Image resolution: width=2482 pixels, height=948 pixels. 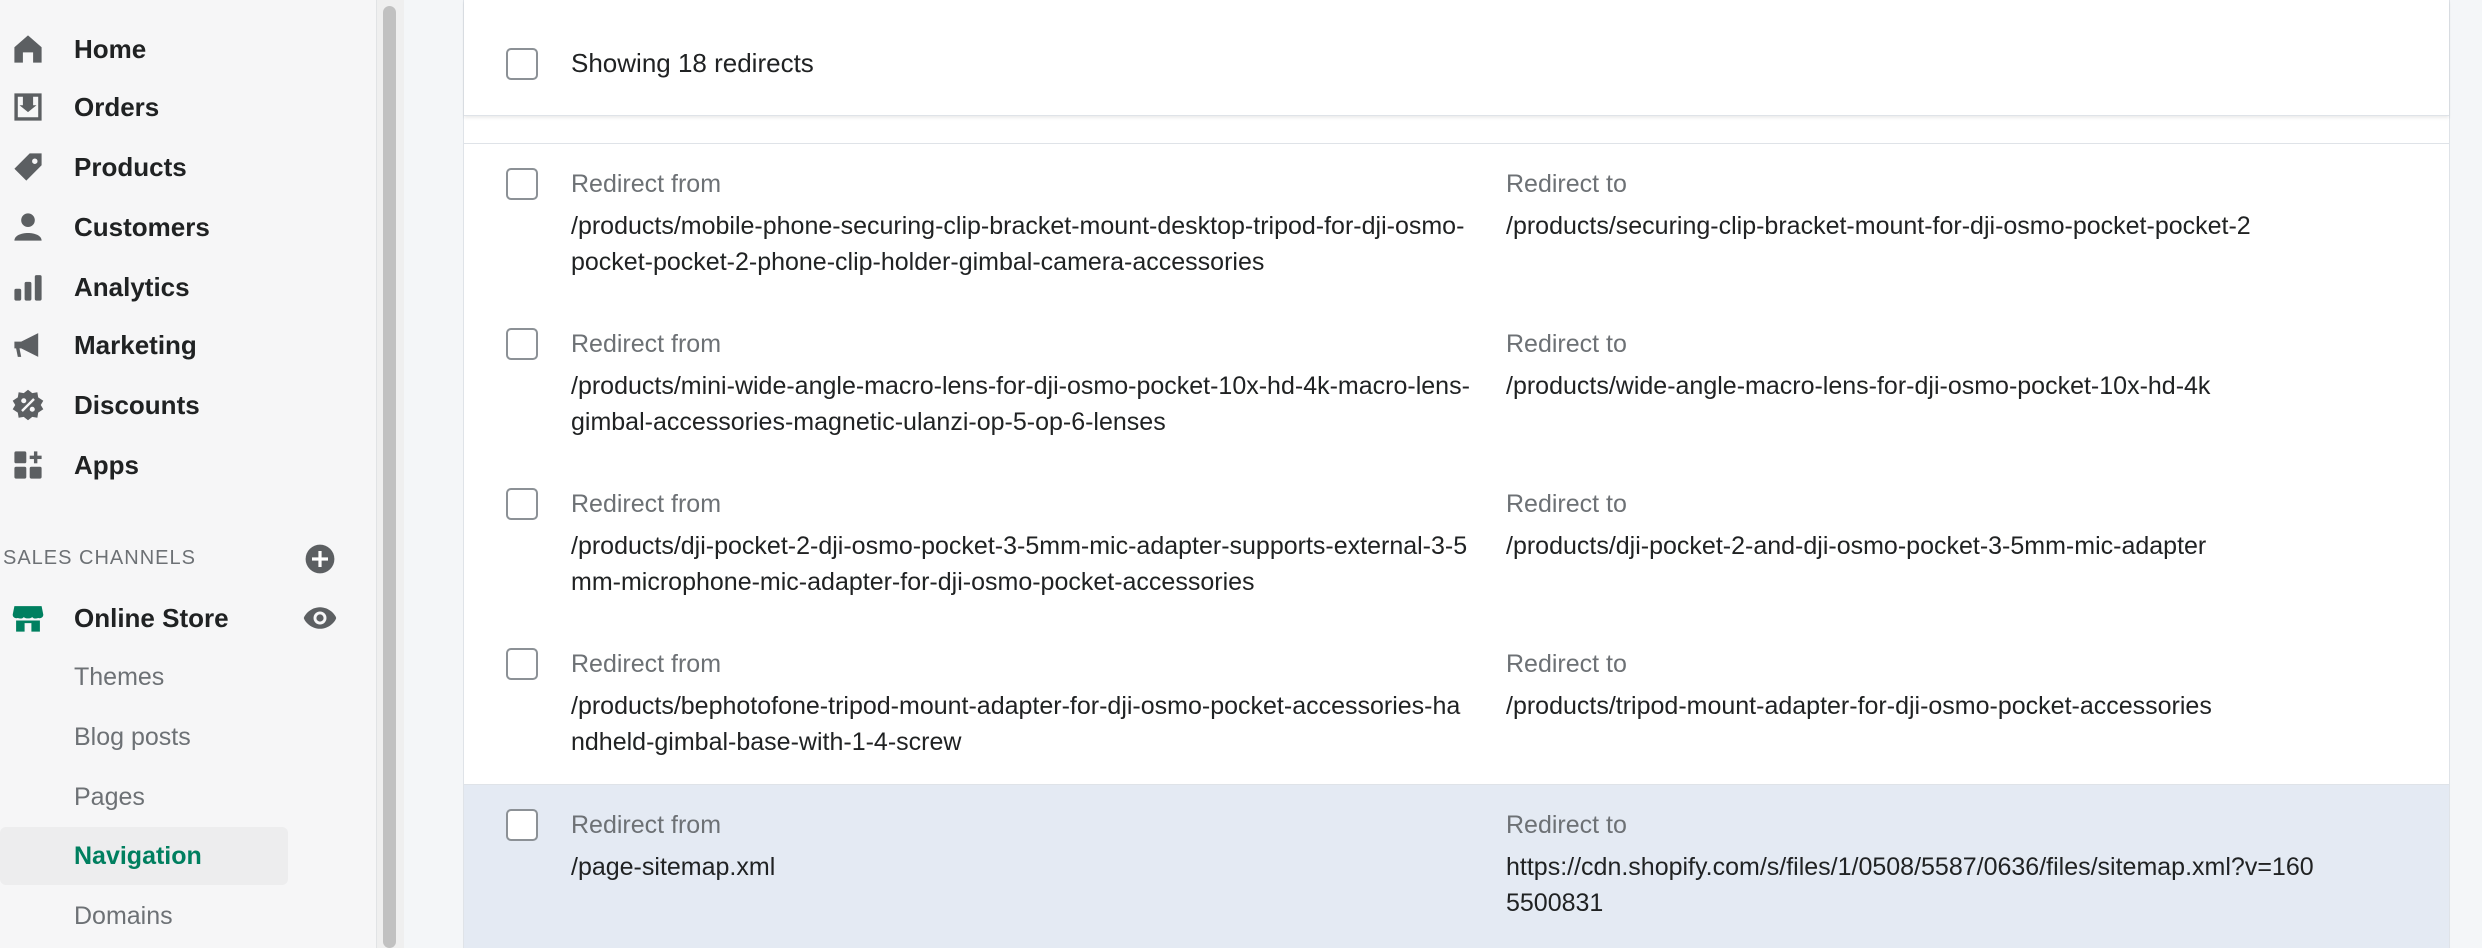 I want to click on partial-row, so click(x=1456, y=130).